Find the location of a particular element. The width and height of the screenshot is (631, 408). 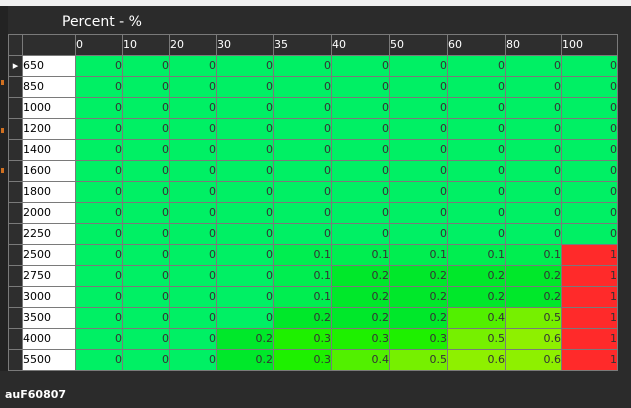

row-selector: ▸ is located at coordinates (15, 66).